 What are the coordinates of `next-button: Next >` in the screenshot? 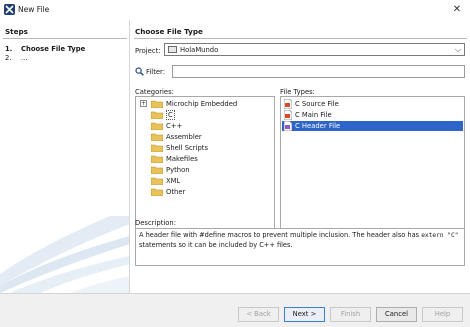 It's located at (304, 314).